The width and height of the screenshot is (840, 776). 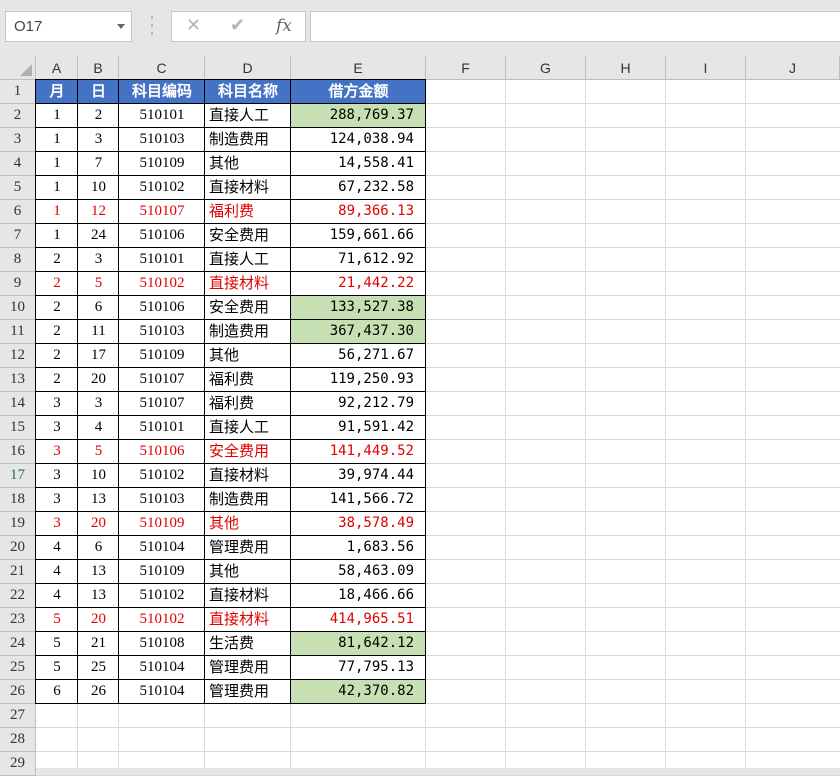 I want to click on column-header-j: J, so click(x=793, y=68).